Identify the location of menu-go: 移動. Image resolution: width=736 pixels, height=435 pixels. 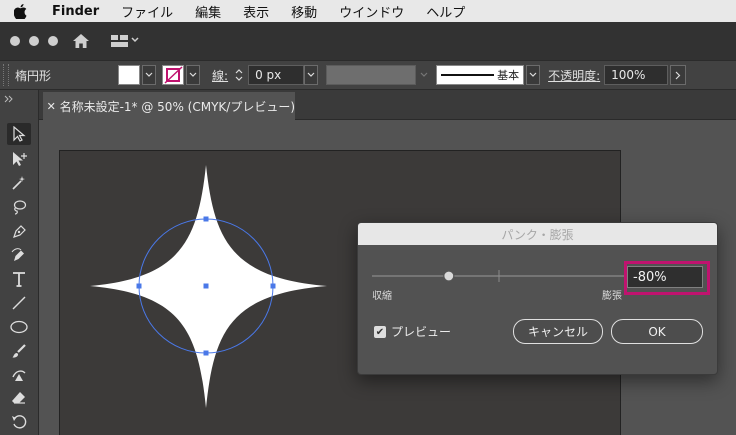
(304, 11).